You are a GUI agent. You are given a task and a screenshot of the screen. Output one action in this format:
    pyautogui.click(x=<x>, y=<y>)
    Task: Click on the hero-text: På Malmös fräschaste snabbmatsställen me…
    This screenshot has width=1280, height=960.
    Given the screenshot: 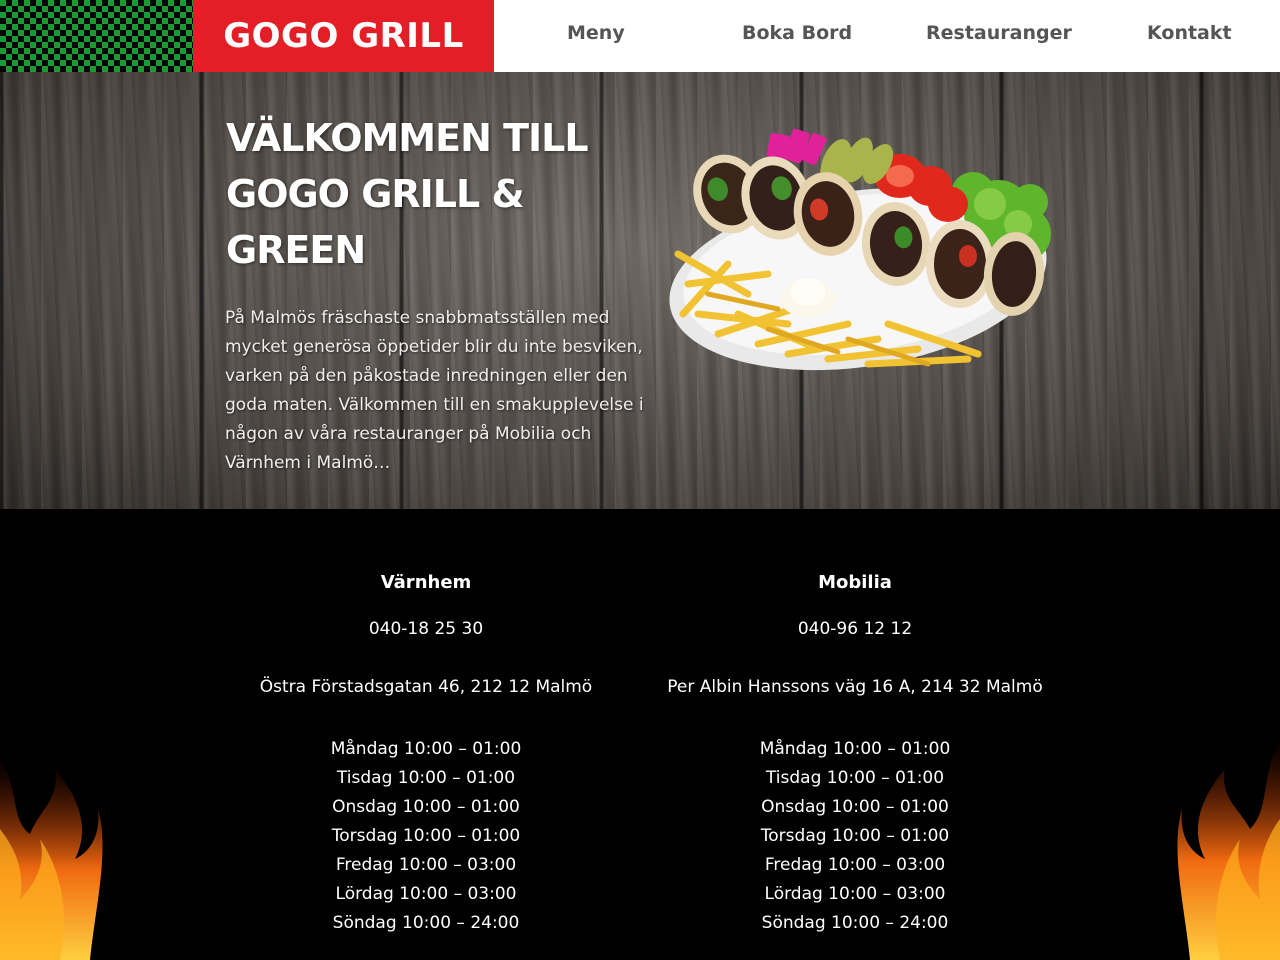 What is the action you would take?
    pyautogui.click(x=434, y=390)
    